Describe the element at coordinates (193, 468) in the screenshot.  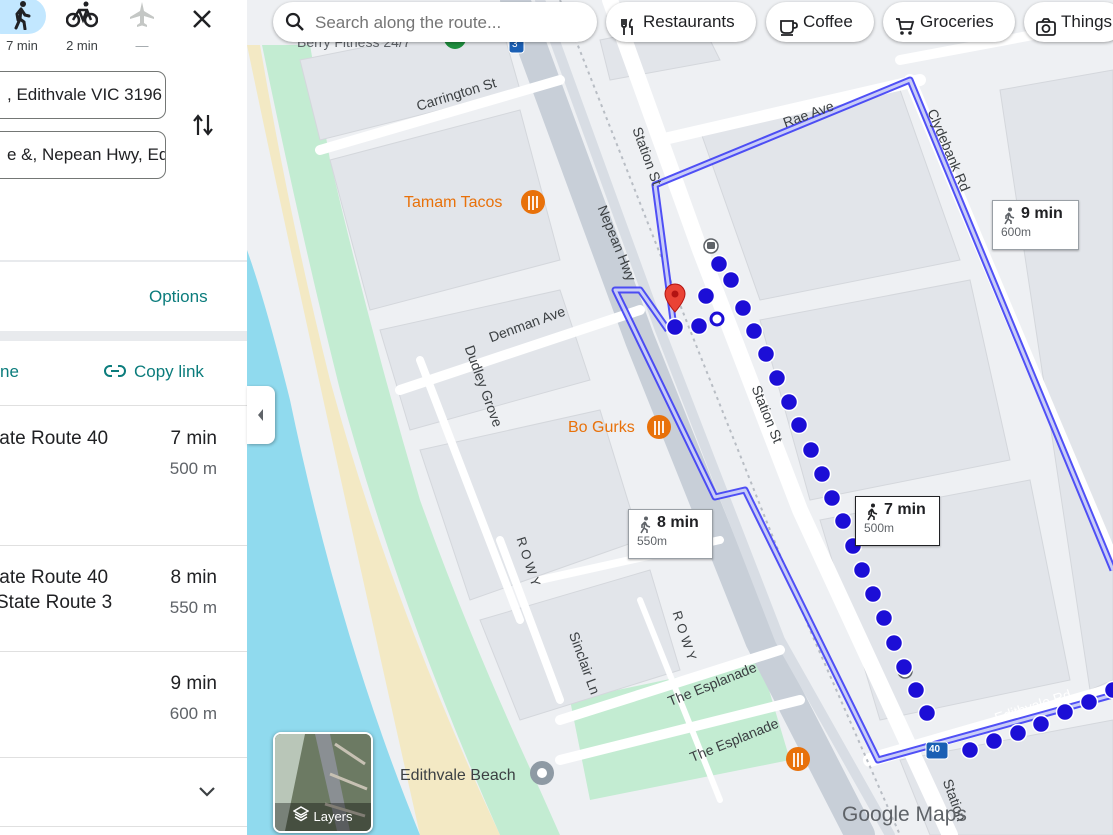
I see `route-distance: 500 m` at that location.